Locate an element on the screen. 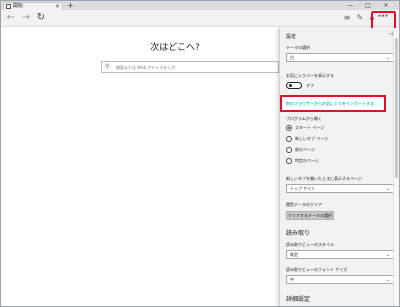  new-tab-value: トップ サイト is located at coordinates (303, 188).